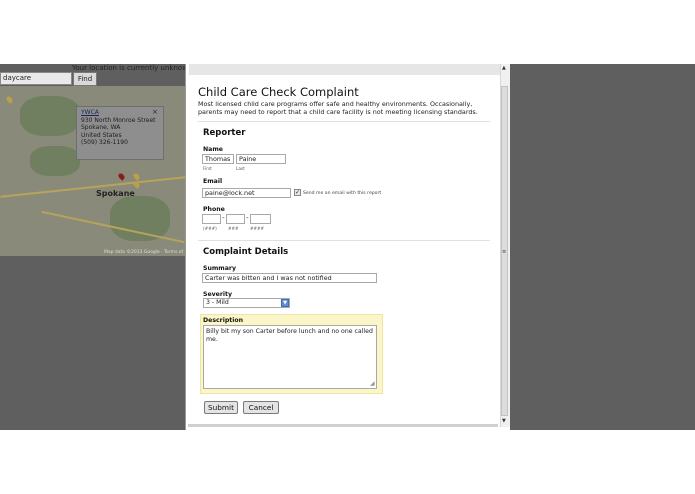  I want to click on email-input: paine@lock.net, so click(246, 193).